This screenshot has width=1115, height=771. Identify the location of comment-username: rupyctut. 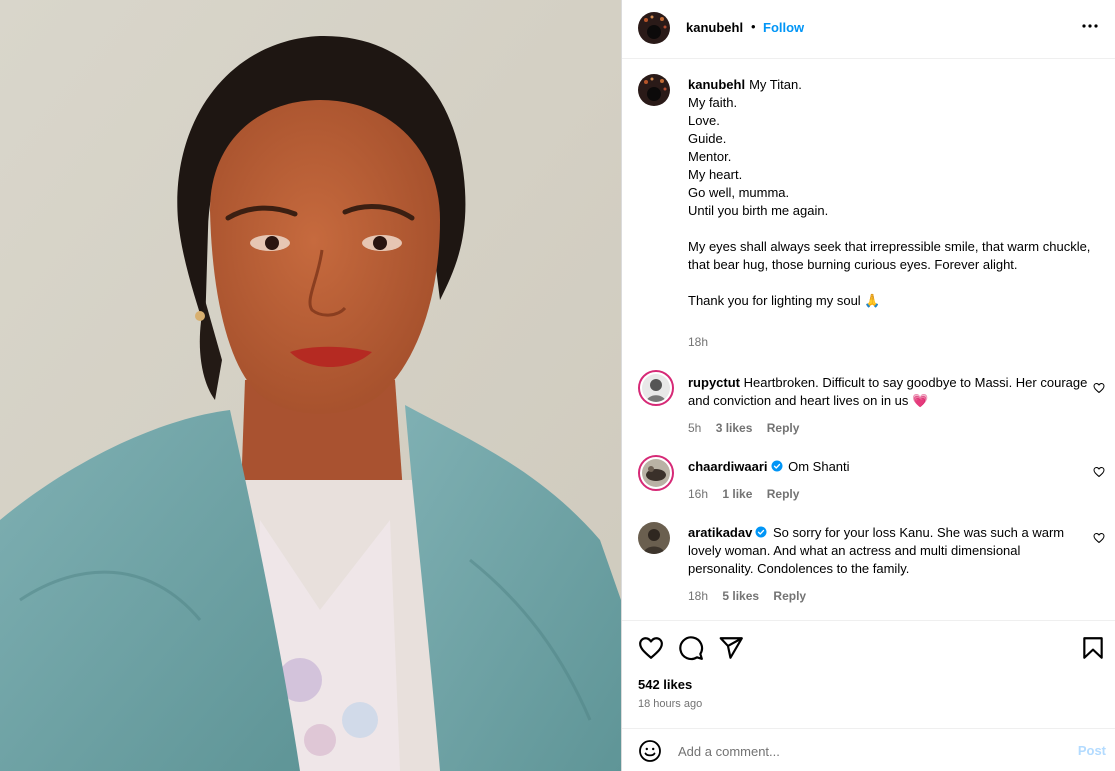
(714, 382).